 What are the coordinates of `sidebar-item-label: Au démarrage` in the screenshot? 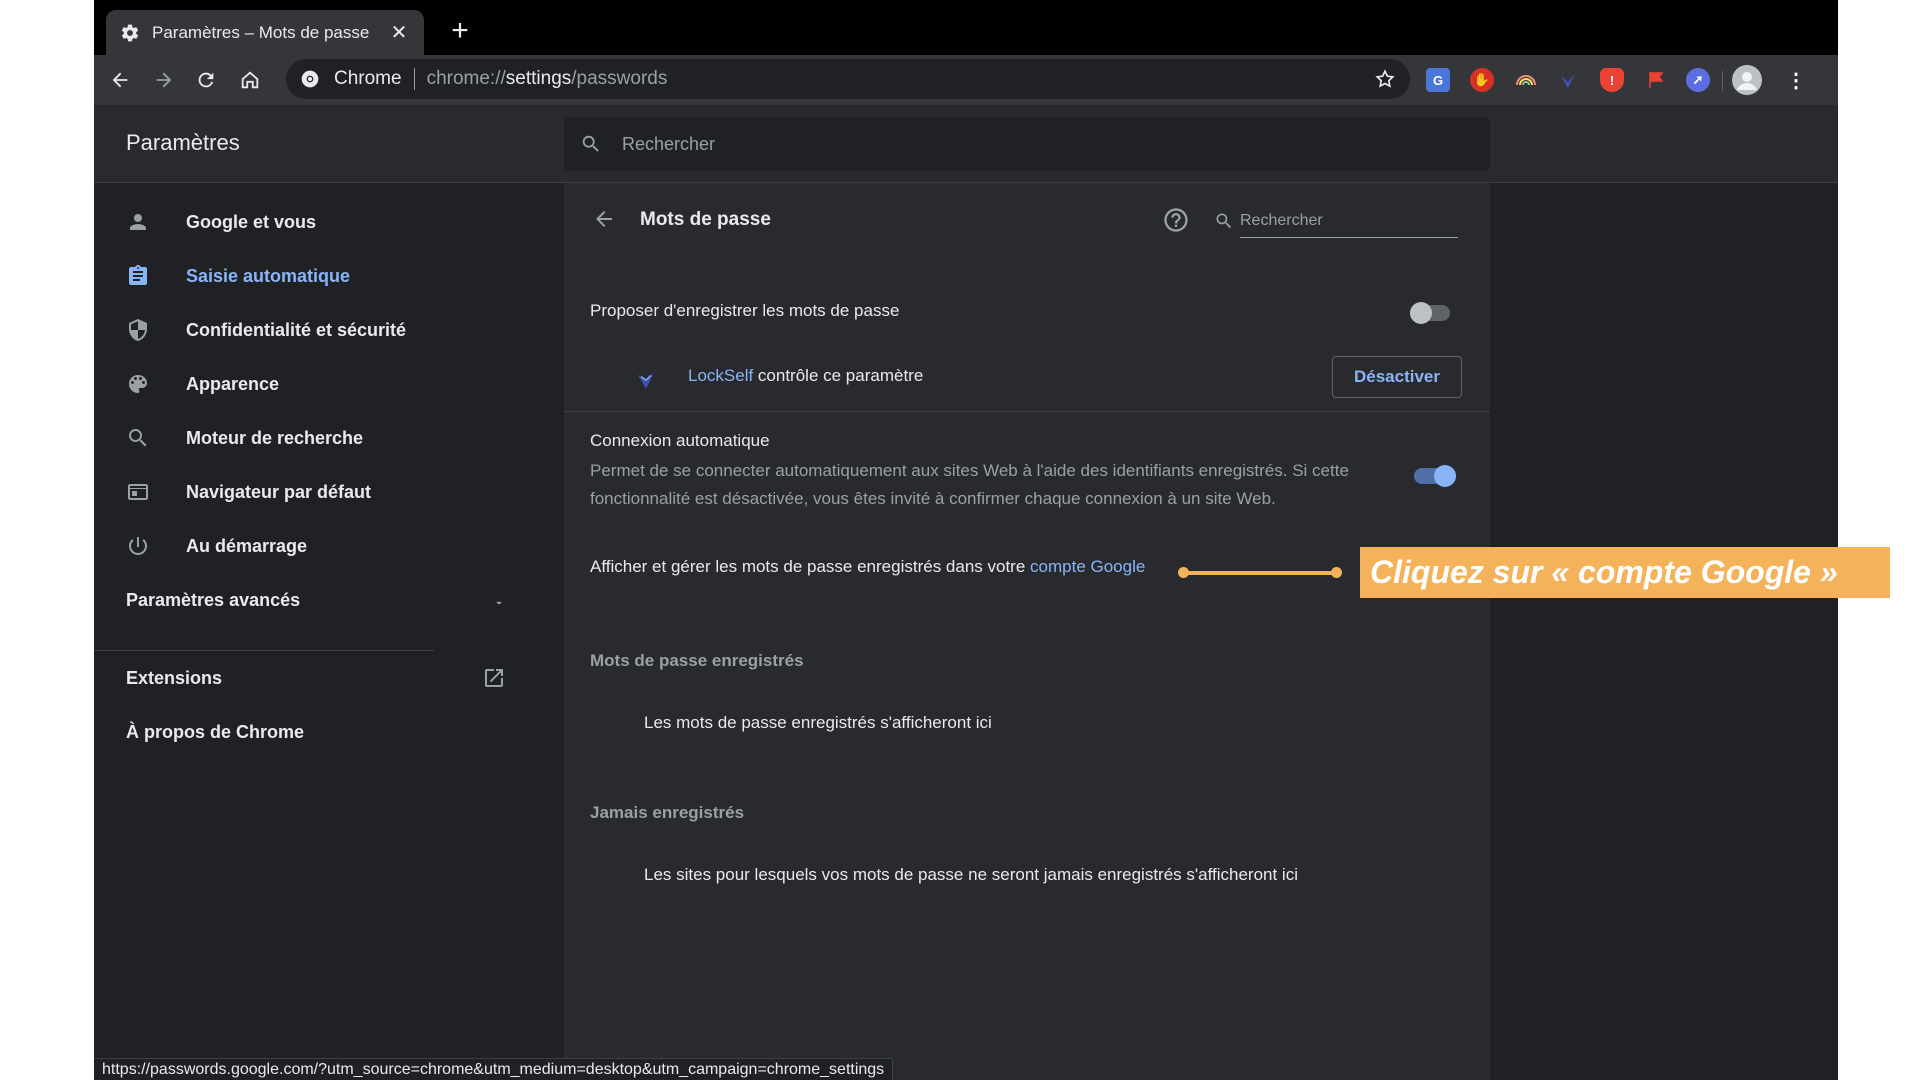 It's located at (247, 545).